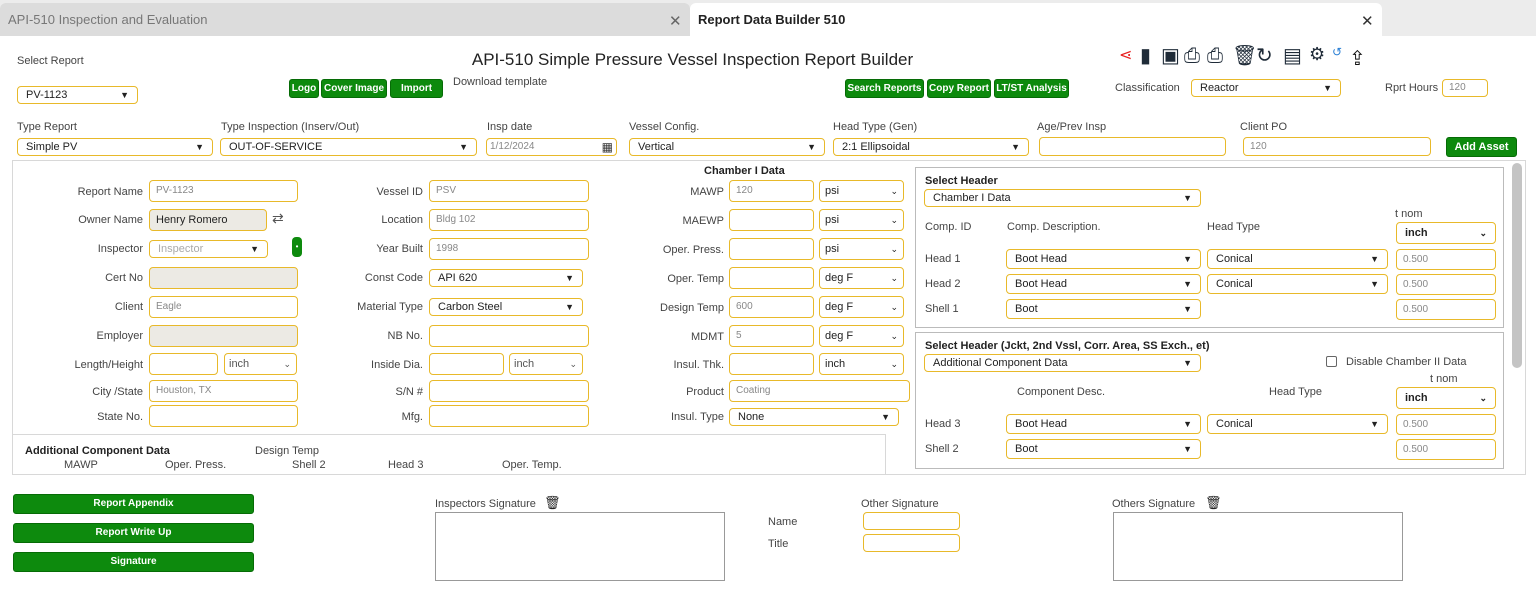 Image resolution: width=1536 pixels, height=595 pixels. What do you see at coordinates (819, 391) in the screenshot?
I see `product-input: Coating` at bounding box center [819, 391].